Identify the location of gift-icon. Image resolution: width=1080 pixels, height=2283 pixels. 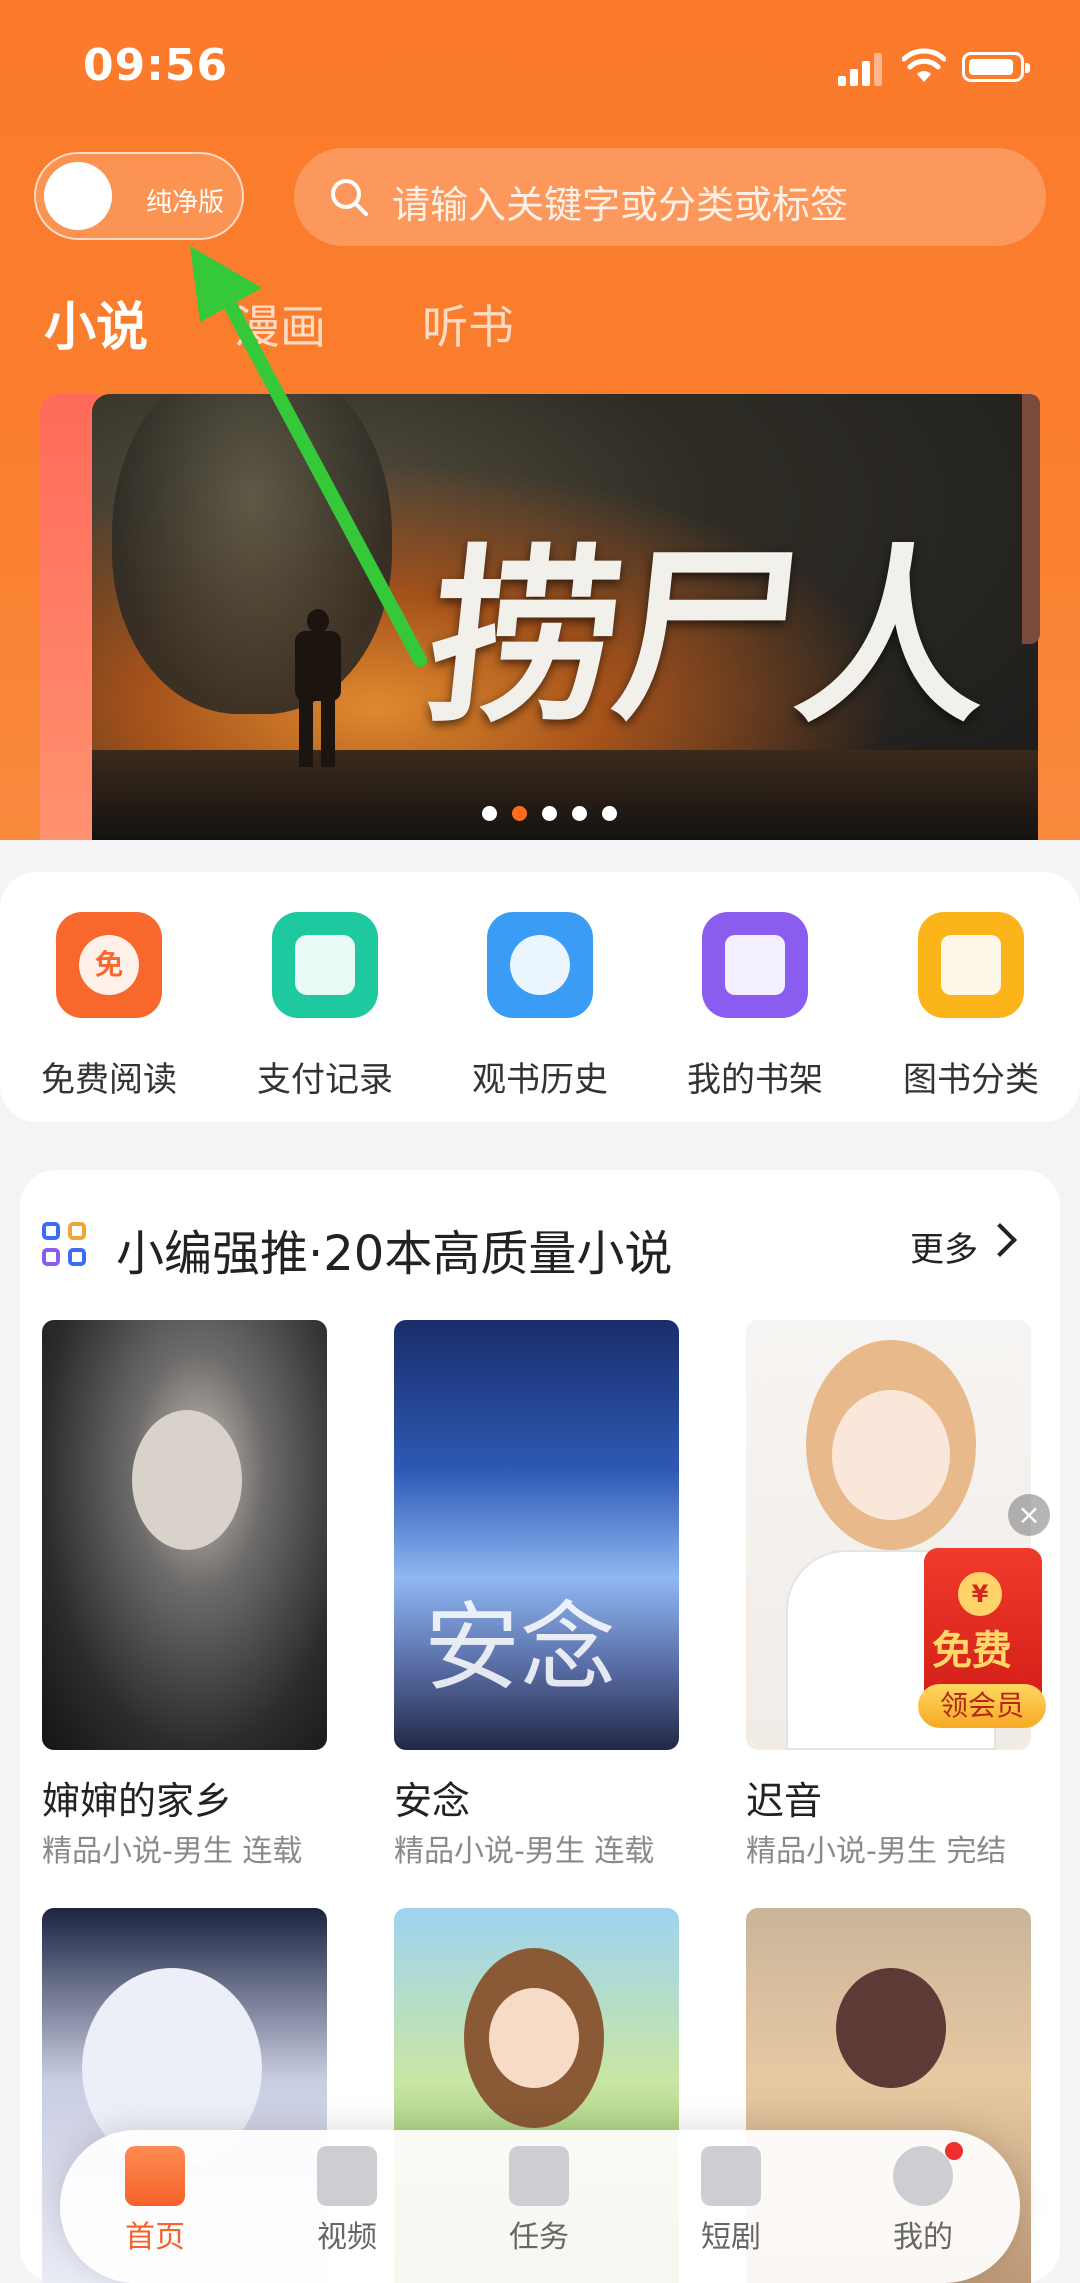
(539, 2176).